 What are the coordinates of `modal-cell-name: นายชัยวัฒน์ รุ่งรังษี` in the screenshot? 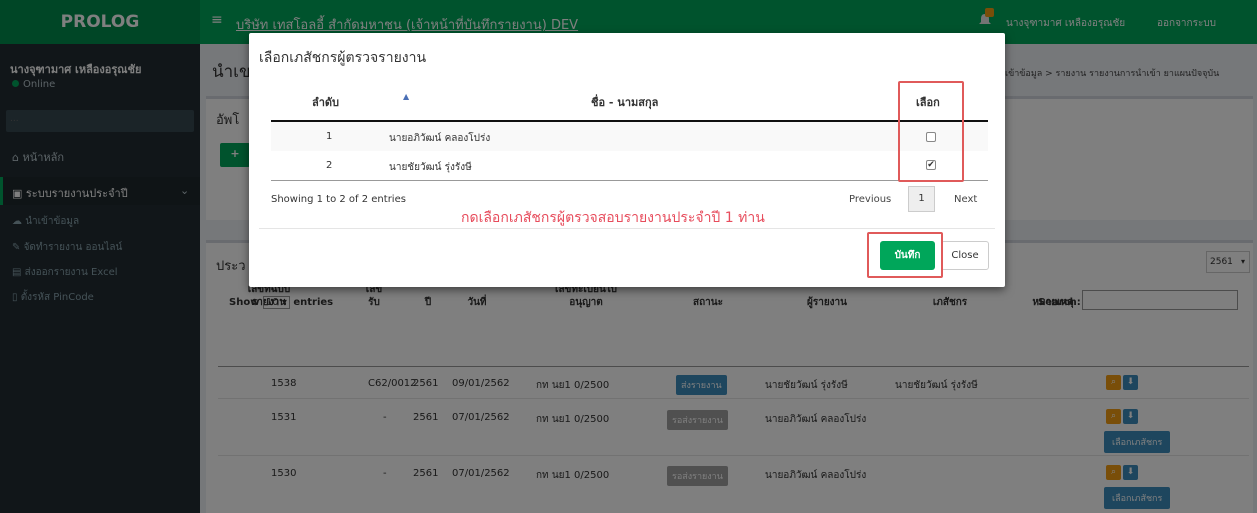 It's located at (430, 167).